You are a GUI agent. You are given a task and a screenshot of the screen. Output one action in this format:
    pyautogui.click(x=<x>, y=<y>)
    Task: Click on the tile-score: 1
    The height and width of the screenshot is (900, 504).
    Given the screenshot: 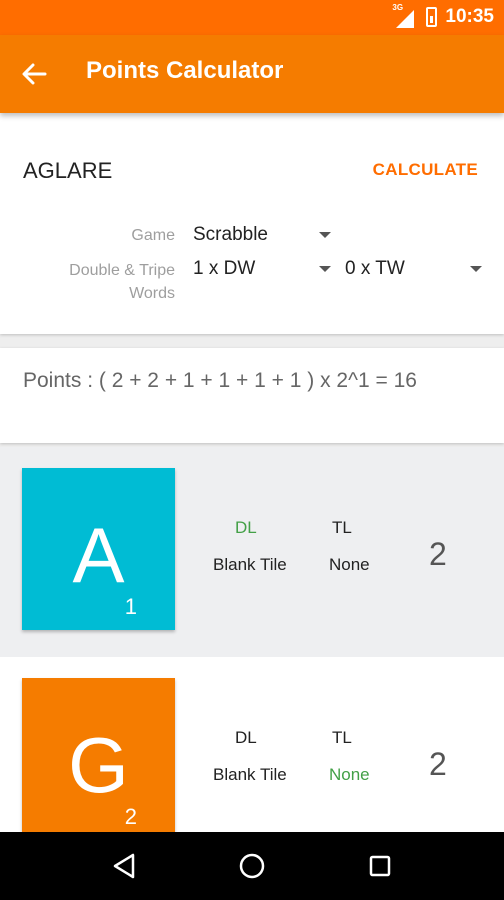 What is the action you would take?
    pyautogui.click(x=130, y=606)
    